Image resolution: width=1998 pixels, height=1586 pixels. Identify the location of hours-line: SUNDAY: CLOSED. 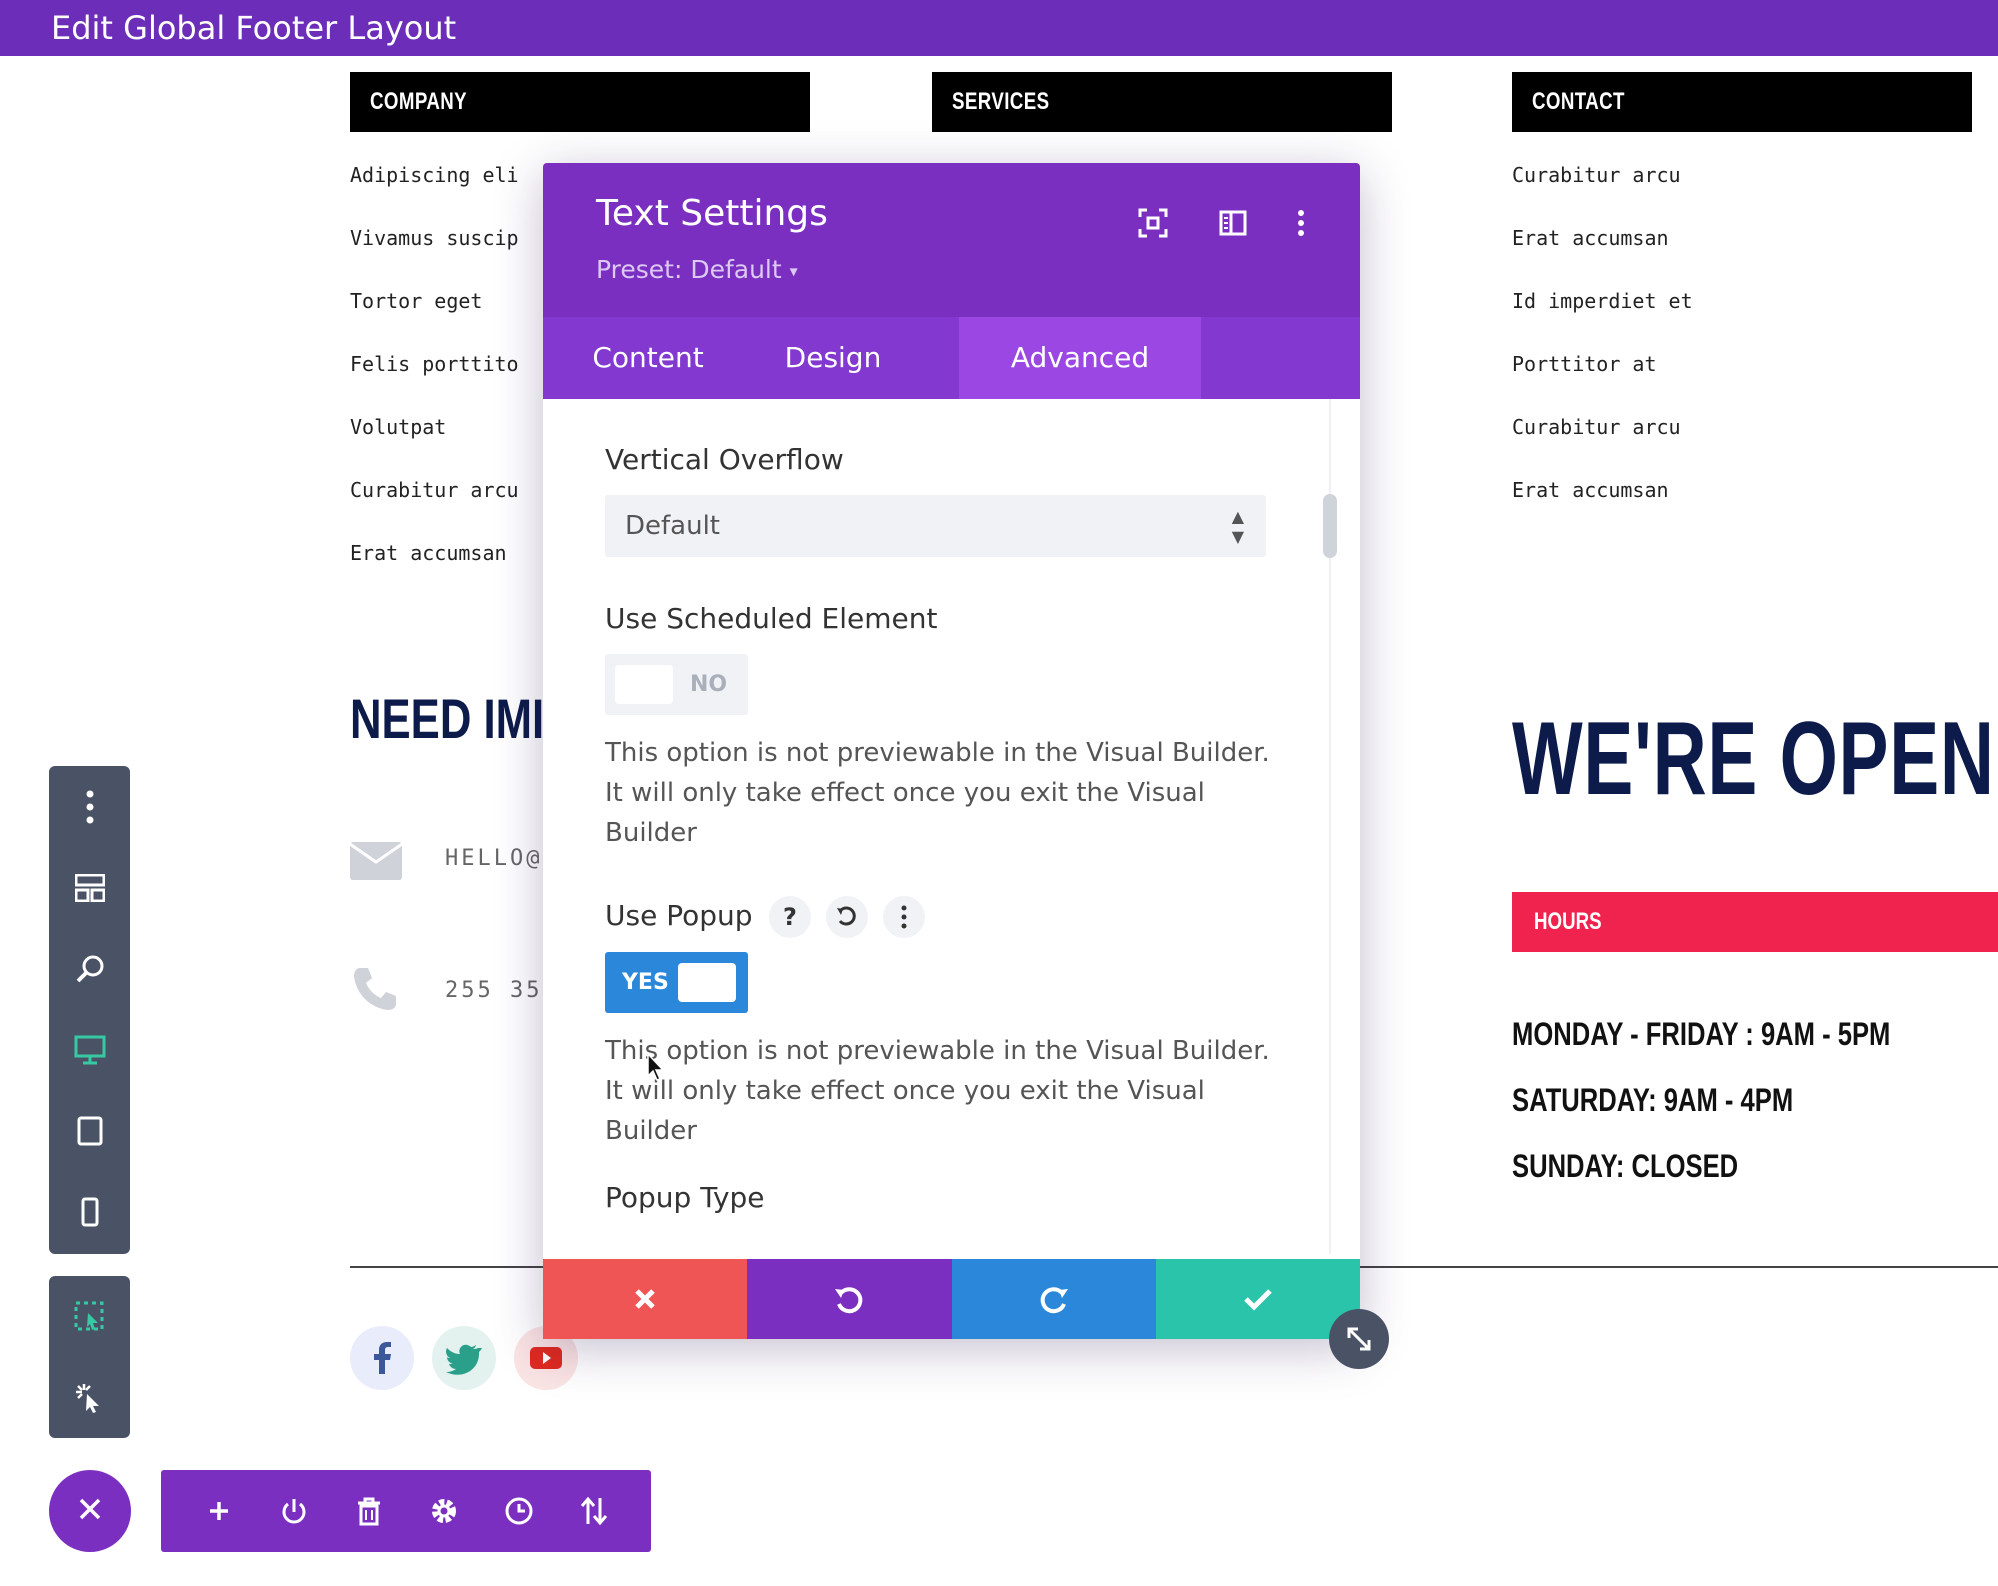
(1625, 1166).